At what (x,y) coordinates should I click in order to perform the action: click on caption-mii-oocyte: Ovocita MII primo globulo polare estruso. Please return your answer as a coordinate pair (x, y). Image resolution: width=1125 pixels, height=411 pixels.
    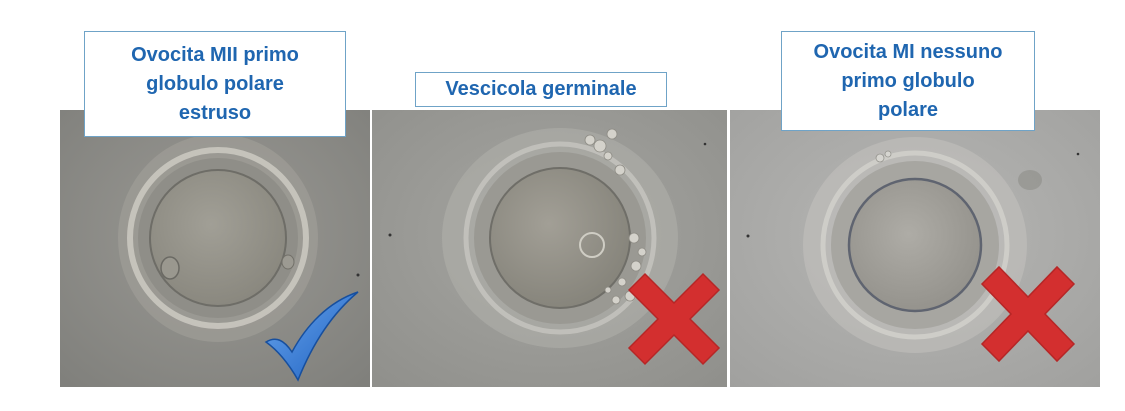
    Looking at the image, I should click on (215, 84).